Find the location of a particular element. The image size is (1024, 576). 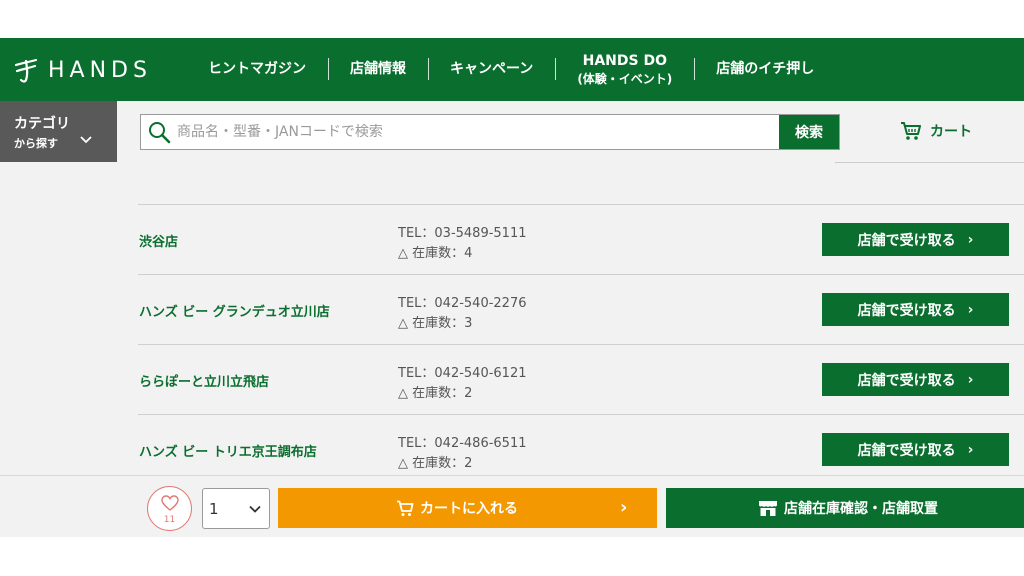

store-tel: TEL：042-486-6511 is located at coordinates (462, 443).